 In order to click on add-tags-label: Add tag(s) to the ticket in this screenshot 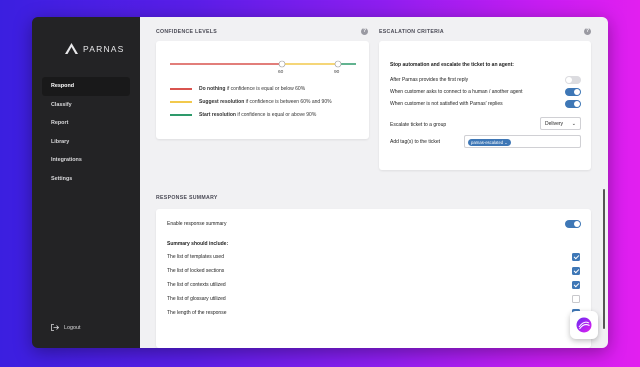, I will do `click(415, 142)`.